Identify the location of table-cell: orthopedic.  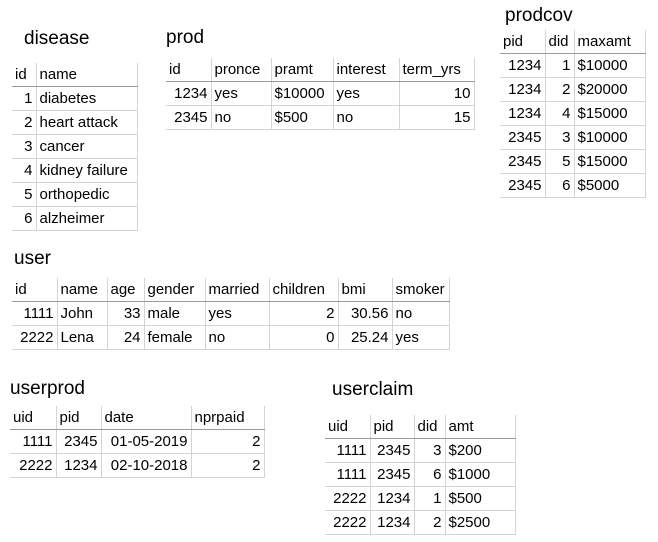
(87, 194).